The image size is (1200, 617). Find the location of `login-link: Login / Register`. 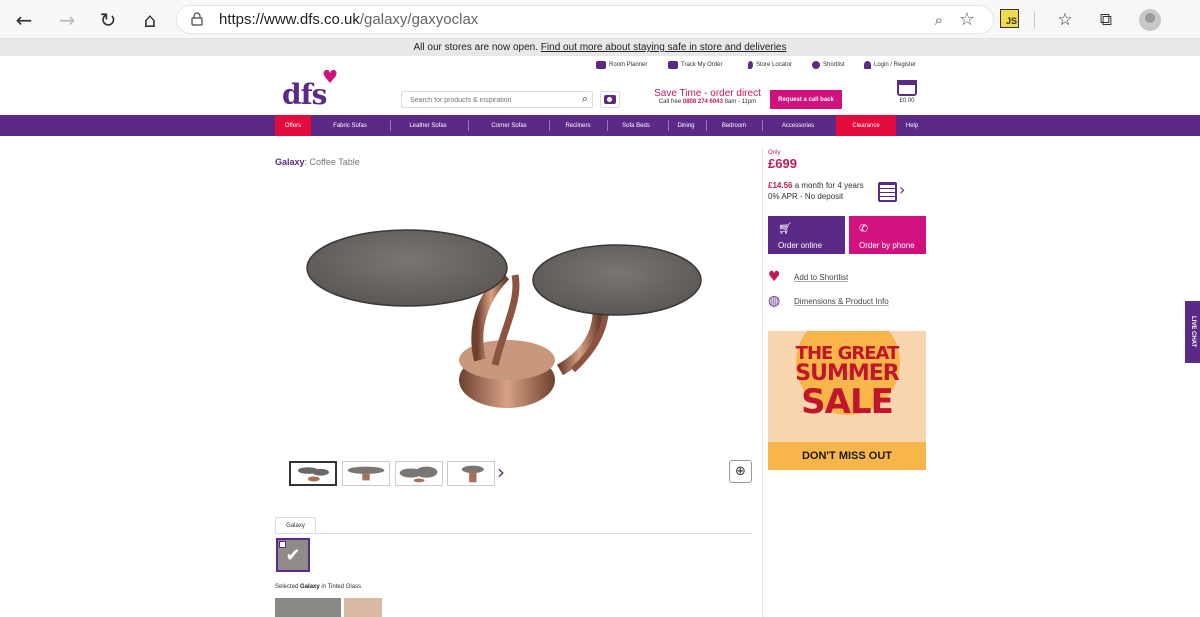

login-link: Login / Register is located at coordinates (890, 65).